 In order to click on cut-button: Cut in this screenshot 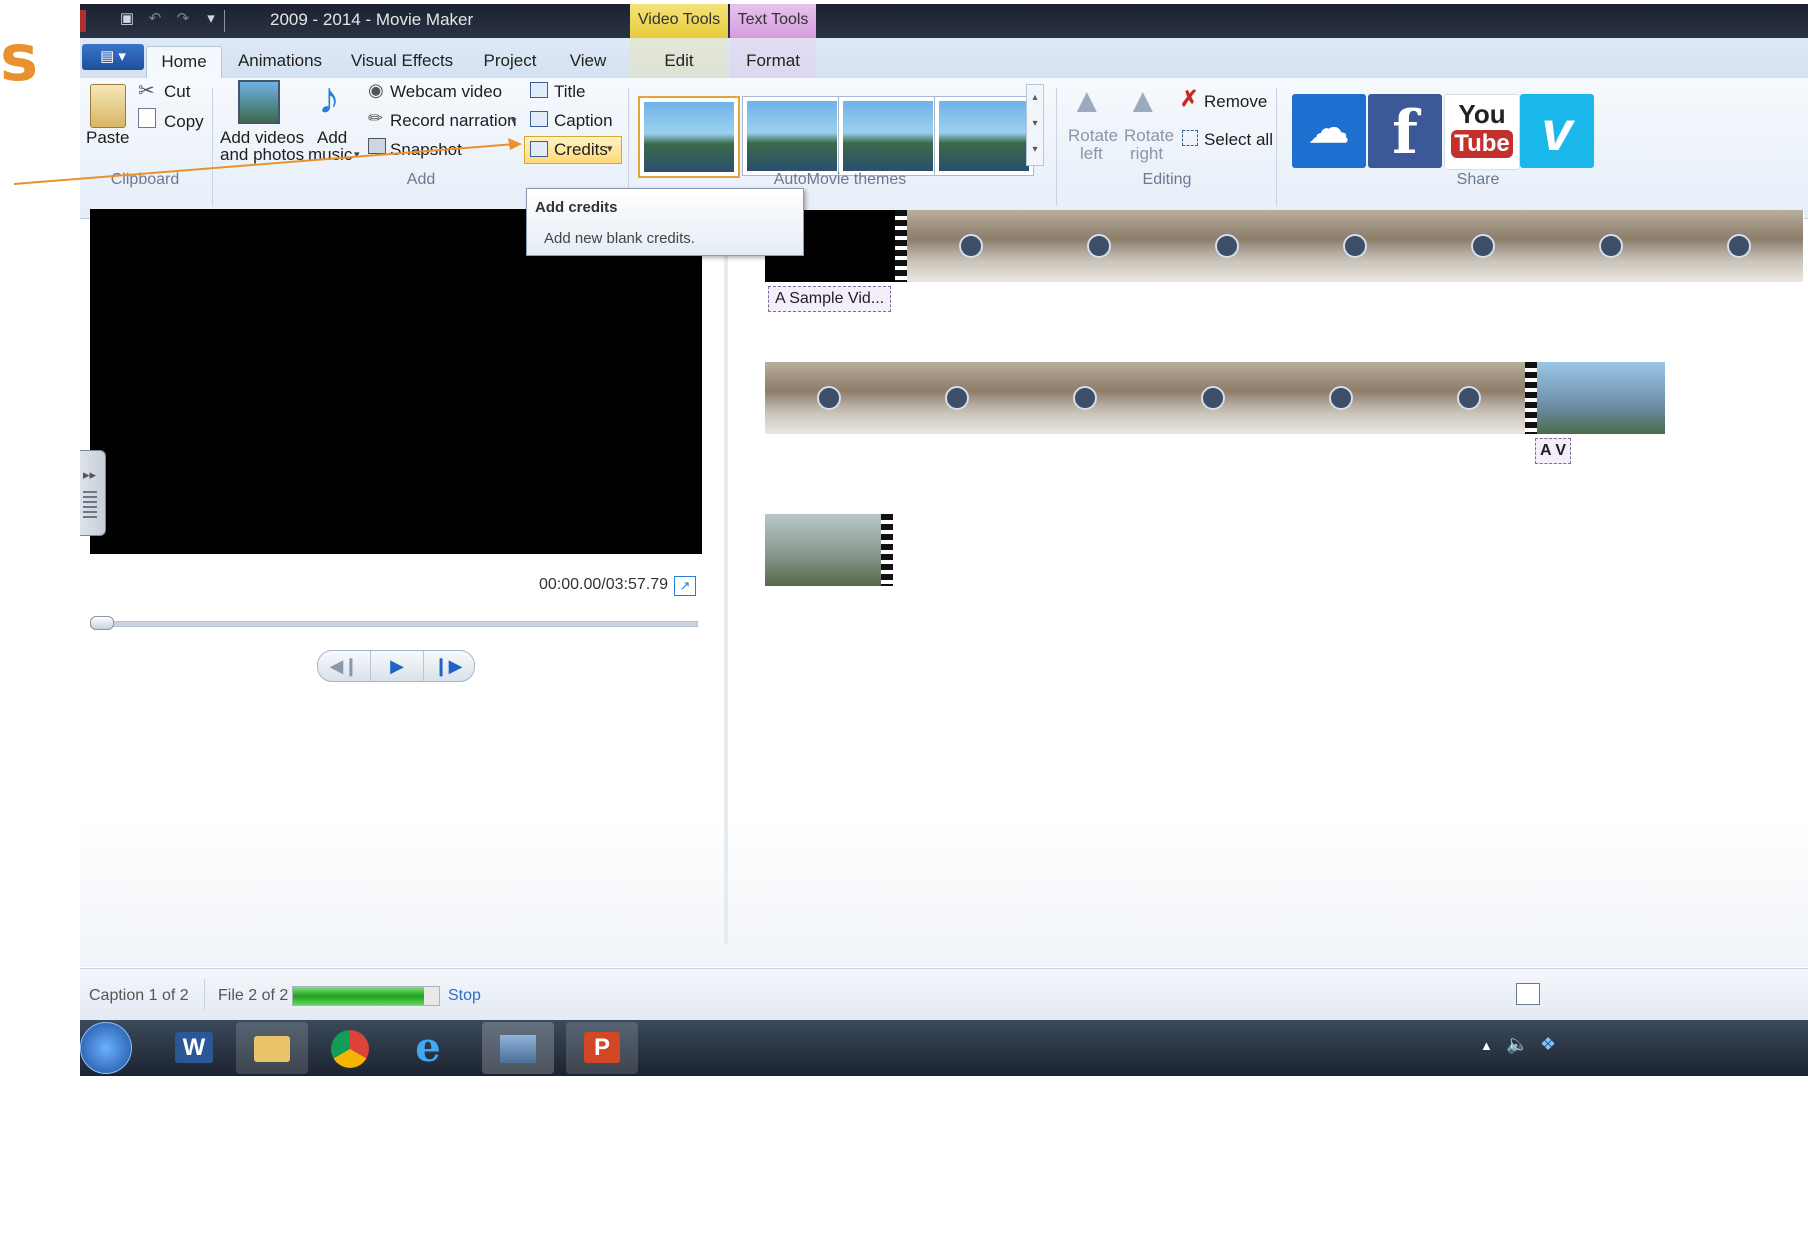, I will do `click(177, 92)`.